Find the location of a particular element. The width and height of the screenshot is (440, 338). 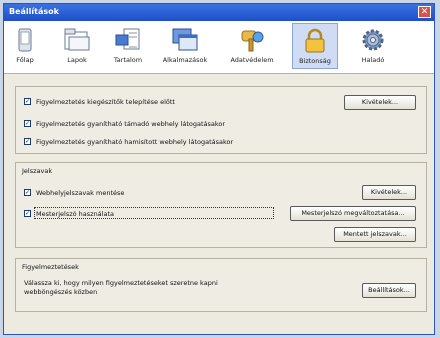

passwords-legend: Jelszavak is located at coordinates (37, 171).